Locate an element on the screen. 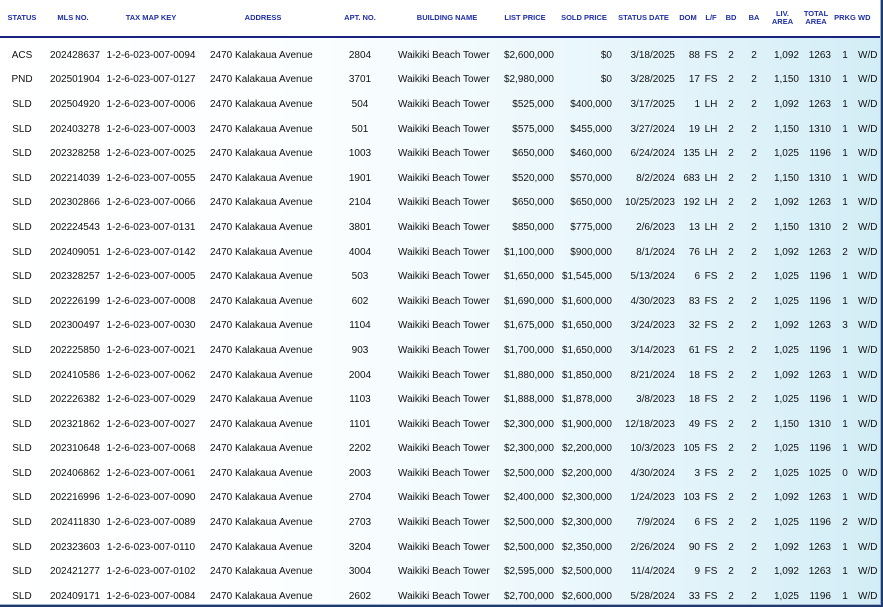 This screenshot has height=607, width=883. cell-lf: LH is located at coordinates (711, 227).